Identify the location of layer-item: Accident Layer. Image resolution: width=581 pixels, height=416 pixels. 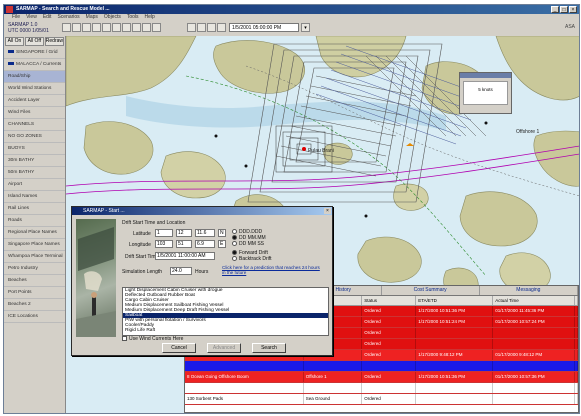
(34, 101).